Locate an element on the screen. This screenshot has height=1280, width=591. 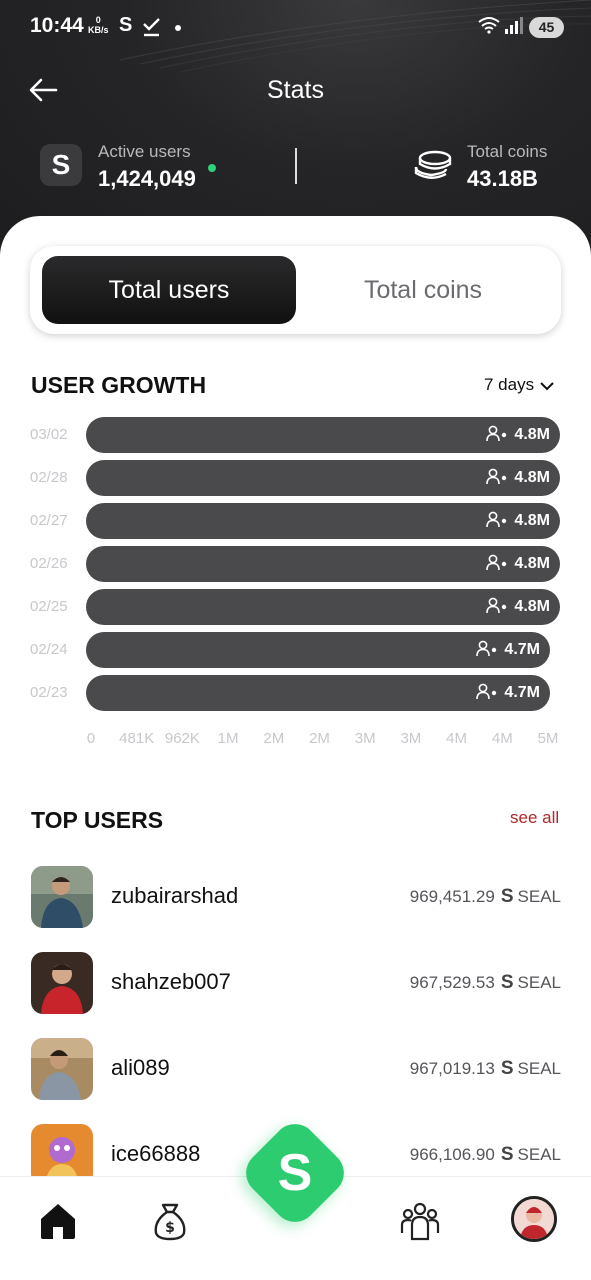
chart-x-tick-label: 481K is located at coordinates (137, 738).